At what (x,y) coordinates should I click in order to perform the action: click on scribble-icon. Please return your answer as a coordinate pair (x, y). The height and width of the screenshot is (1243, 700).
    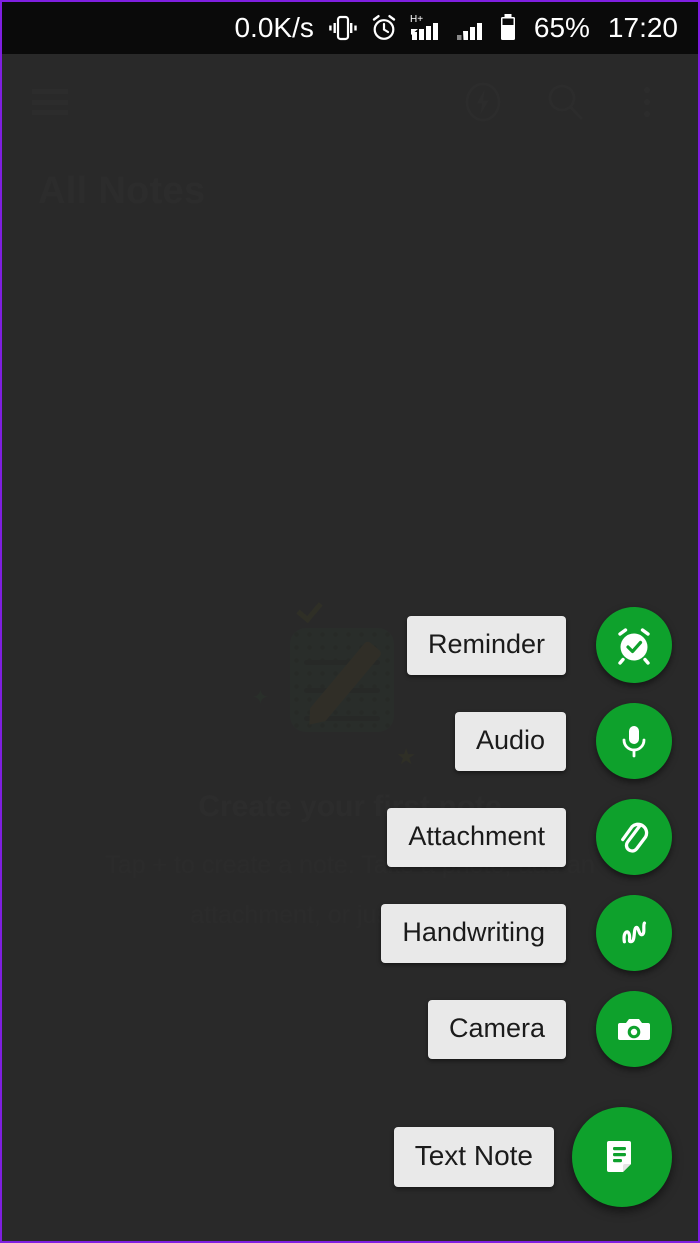
    Looking at the image, I should click on (634, 933).